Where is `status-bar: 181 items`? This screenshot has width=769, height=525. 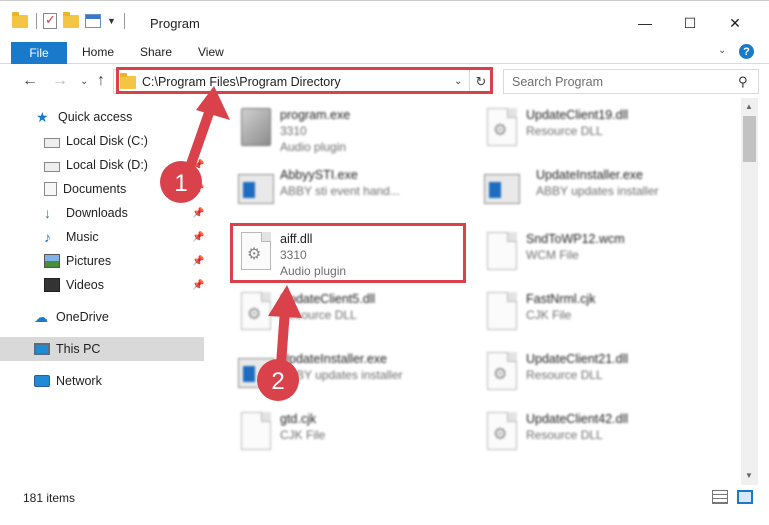
status-bar: 181 items is located at coordinates (384, 498).